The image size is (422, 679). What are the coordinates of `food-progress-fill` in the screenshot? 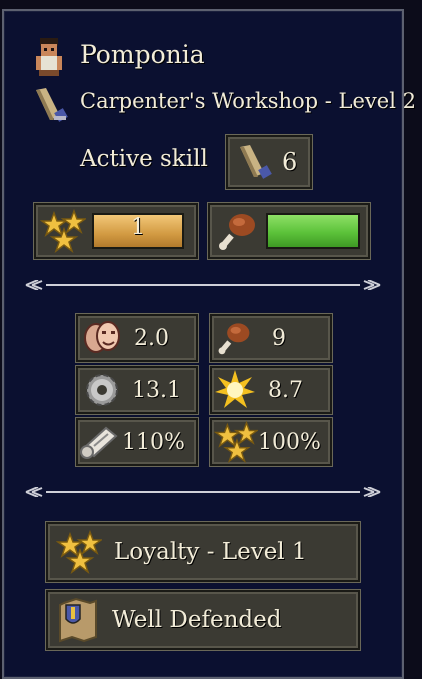 It's located at (313, 231).